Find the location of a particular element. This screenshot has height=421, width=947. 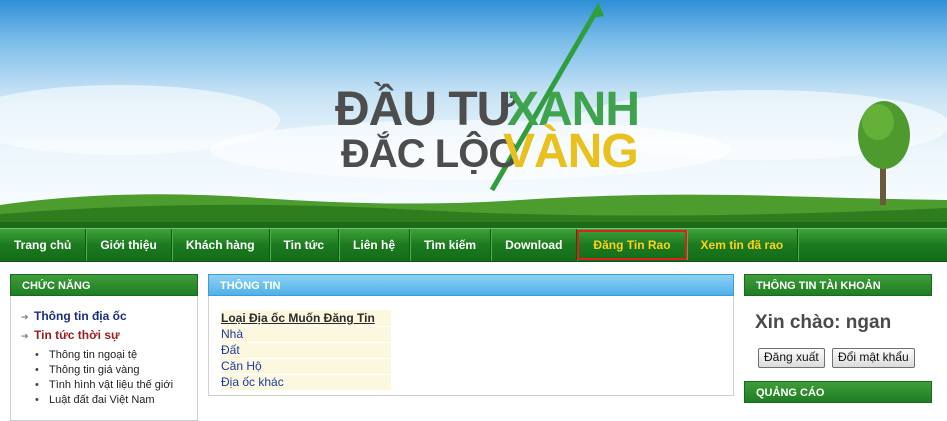

nav-item-1: Giới thiệu is located at coordinates (129, 245).